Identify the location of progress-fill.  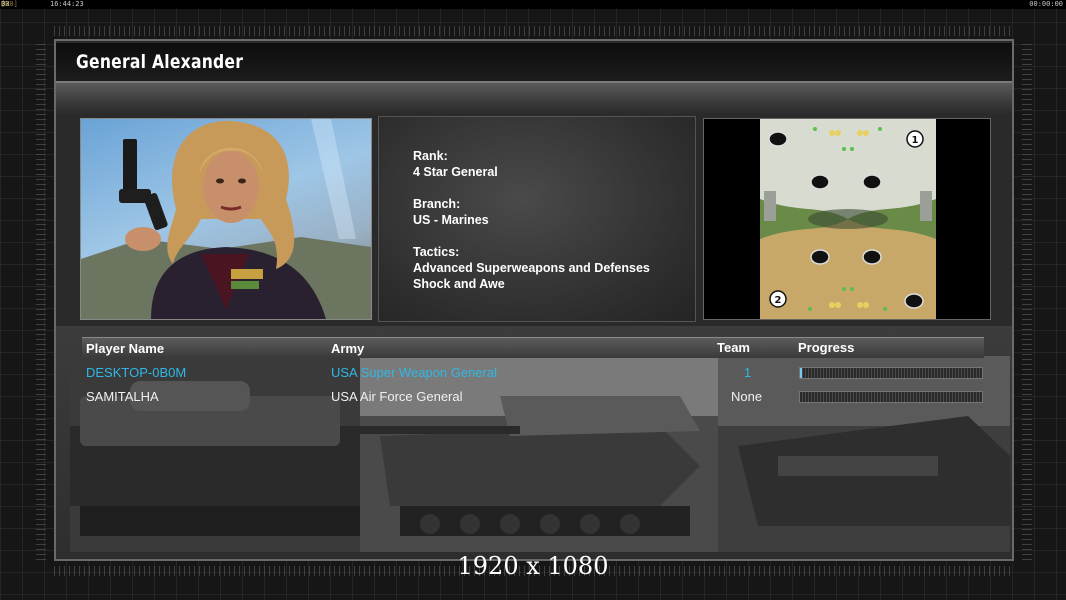
(801, 373).